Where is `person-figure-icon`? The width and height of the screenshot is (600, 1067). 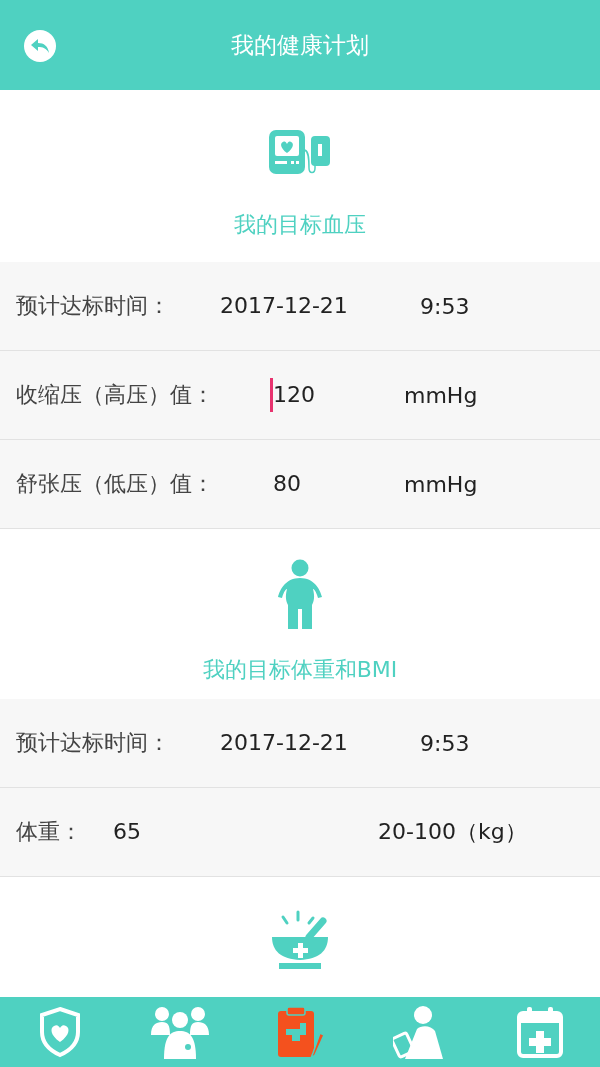 person-figure-icon is located at coordinates (300, 595).